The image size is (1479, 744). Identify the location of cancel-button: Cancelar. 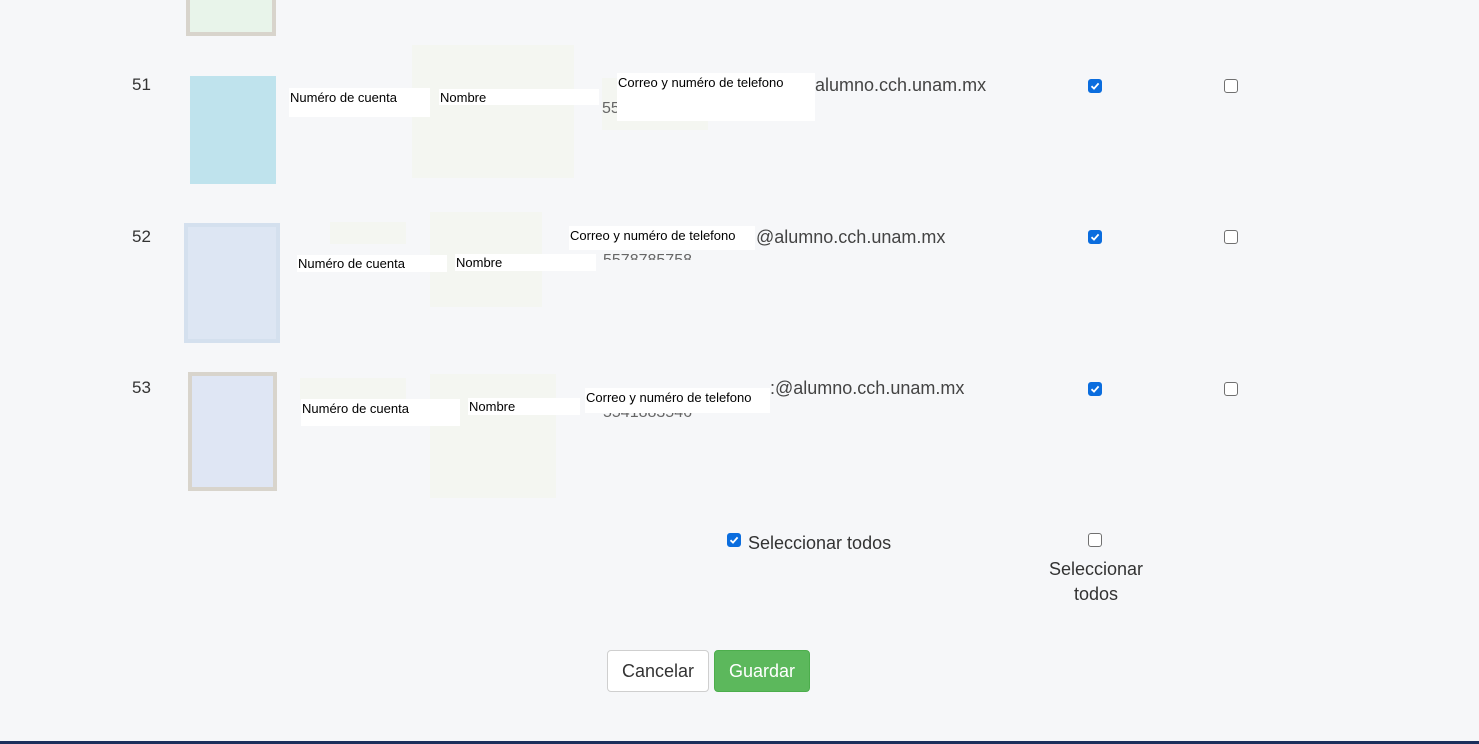
(658, 671).